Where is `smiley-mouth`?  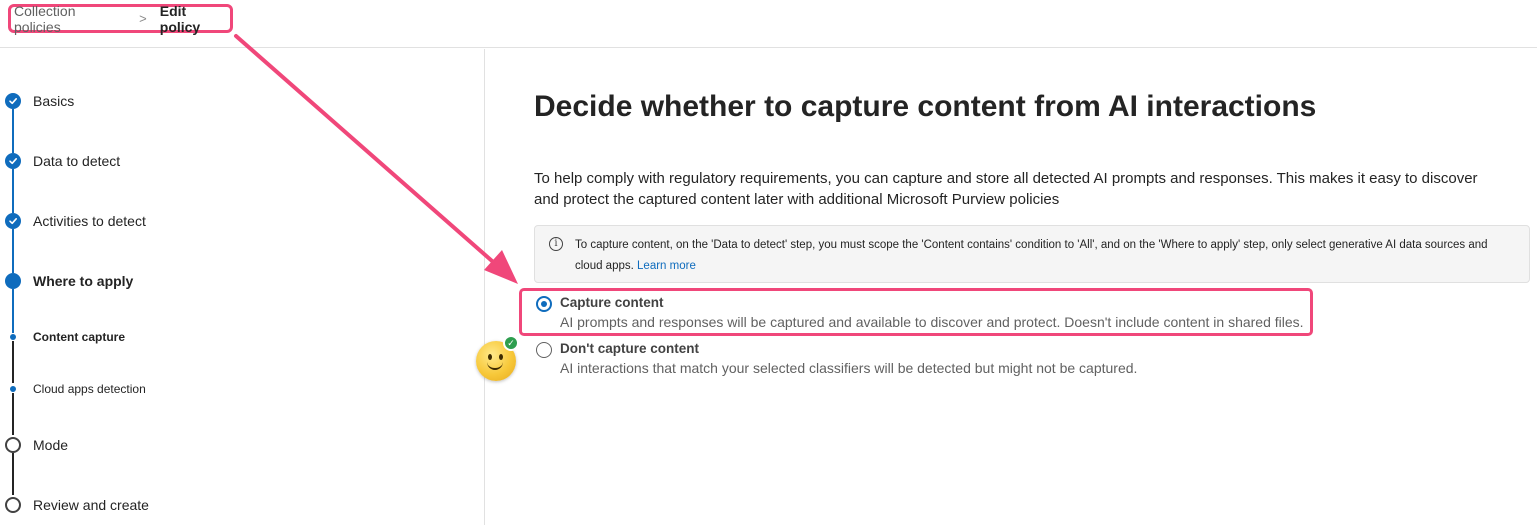 smiley-mouth is located at coordinates (495, 364).